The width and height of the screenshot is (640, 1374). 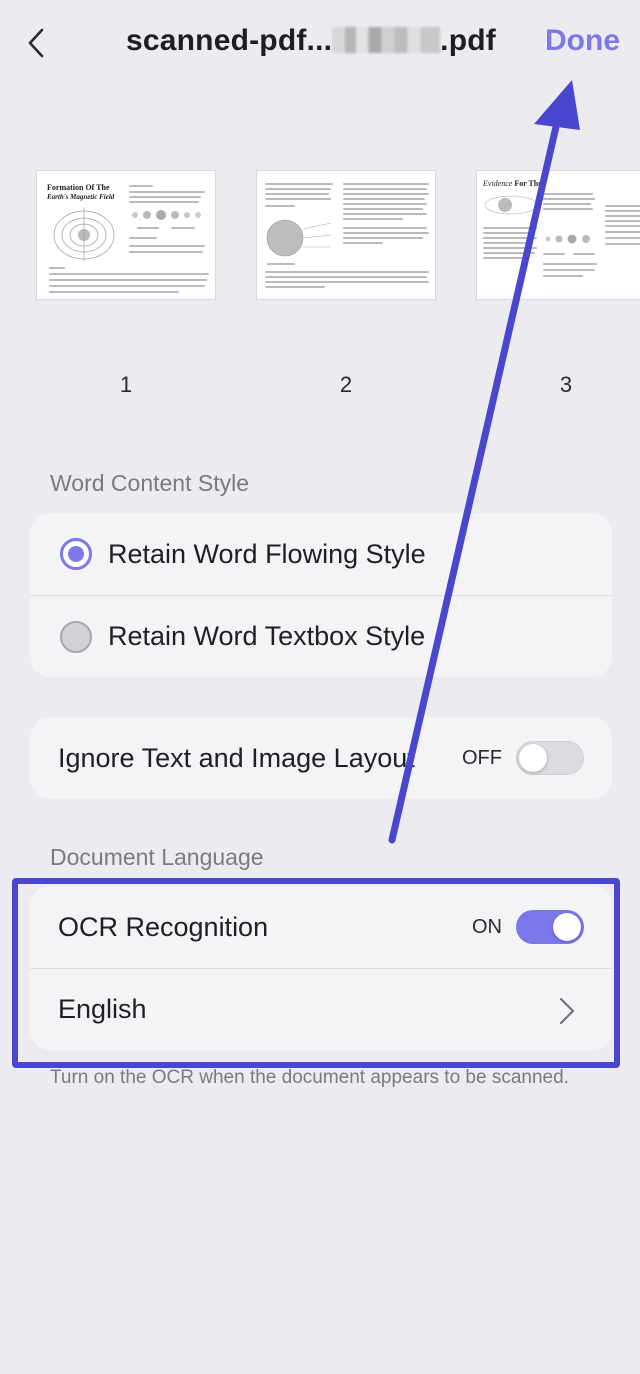 I want to click on ocr-state: ON, so click(x=487, y=926).